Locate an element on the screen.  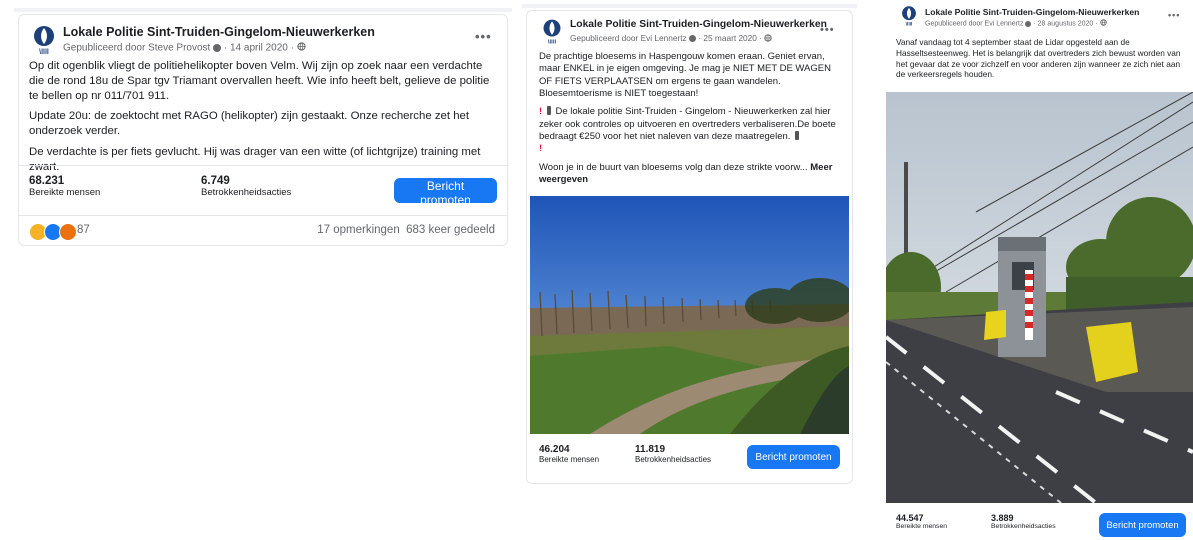
reach-stat: 68.231 Bereikte mensen is located at coordinates (64, 186).